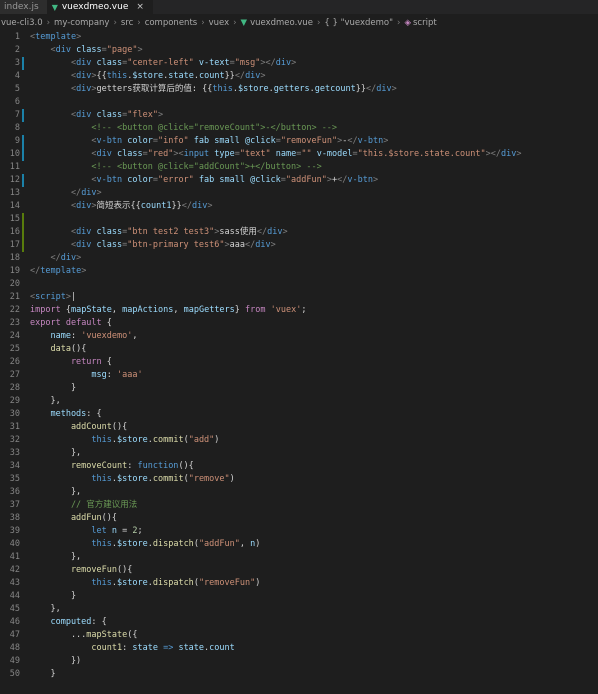 The image size is (598, 694). What do you see at coordinates (101, 76) in the screenshot?
I see `code-token: {{` at bounding box center [101, 76].